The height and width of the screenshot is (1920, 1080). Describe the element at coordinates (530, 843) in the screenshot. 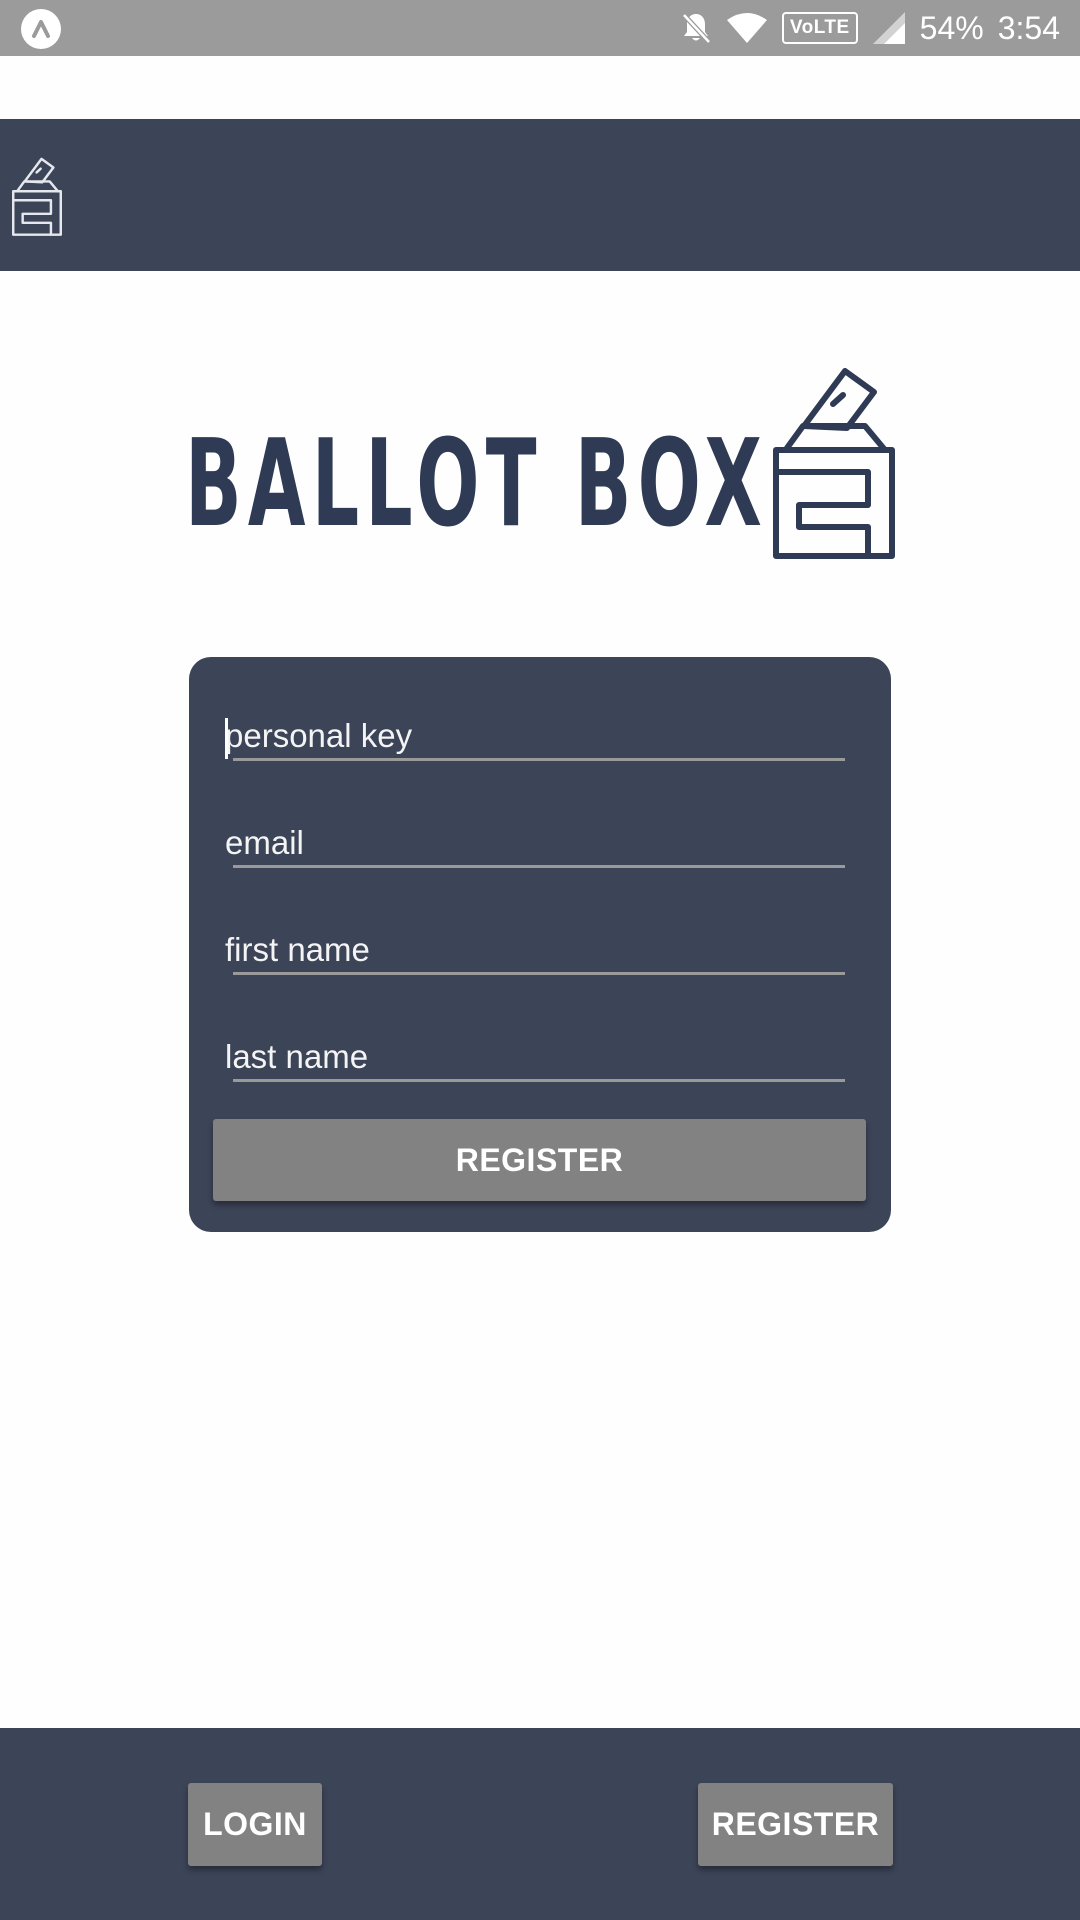

I see `email-input` at that location.